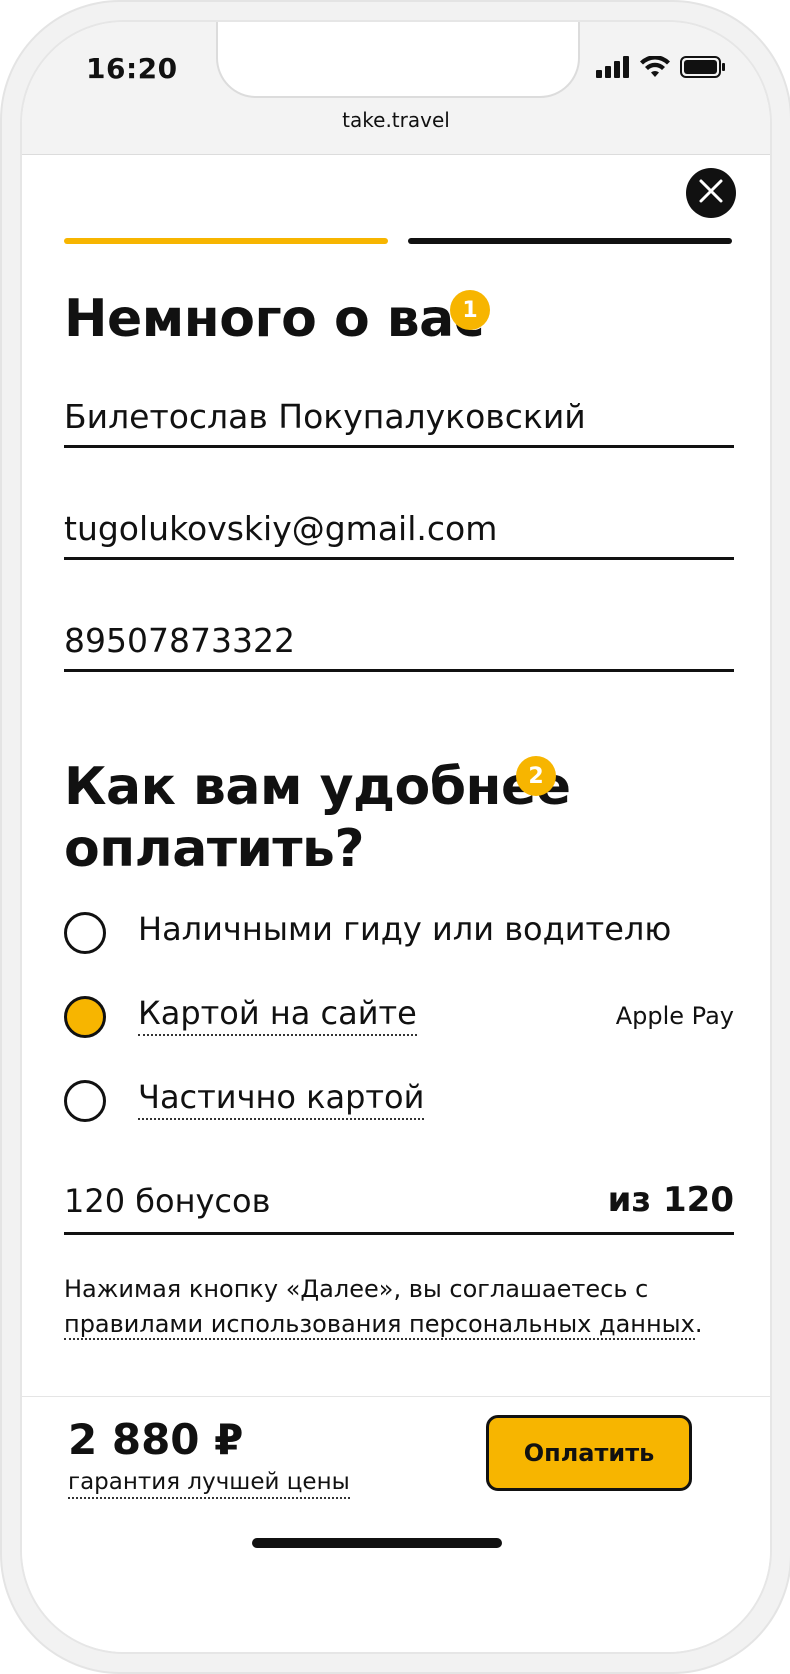 The height and width of the screenshot is (1674, 790). Describe the element at coordinates (396, 120) in the screenshot. I see `url-domain: take.travel` at that location.